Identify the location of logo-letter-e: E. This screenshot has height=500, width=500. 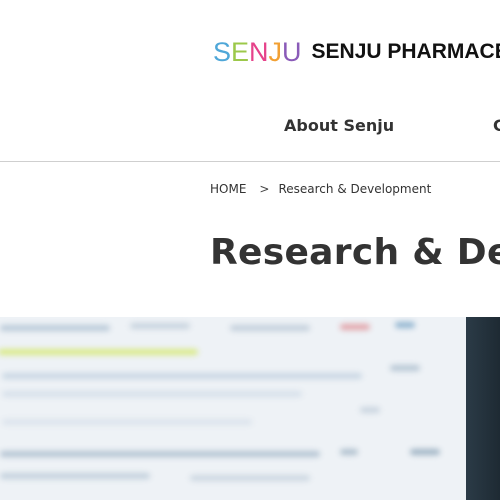
(240, 52).